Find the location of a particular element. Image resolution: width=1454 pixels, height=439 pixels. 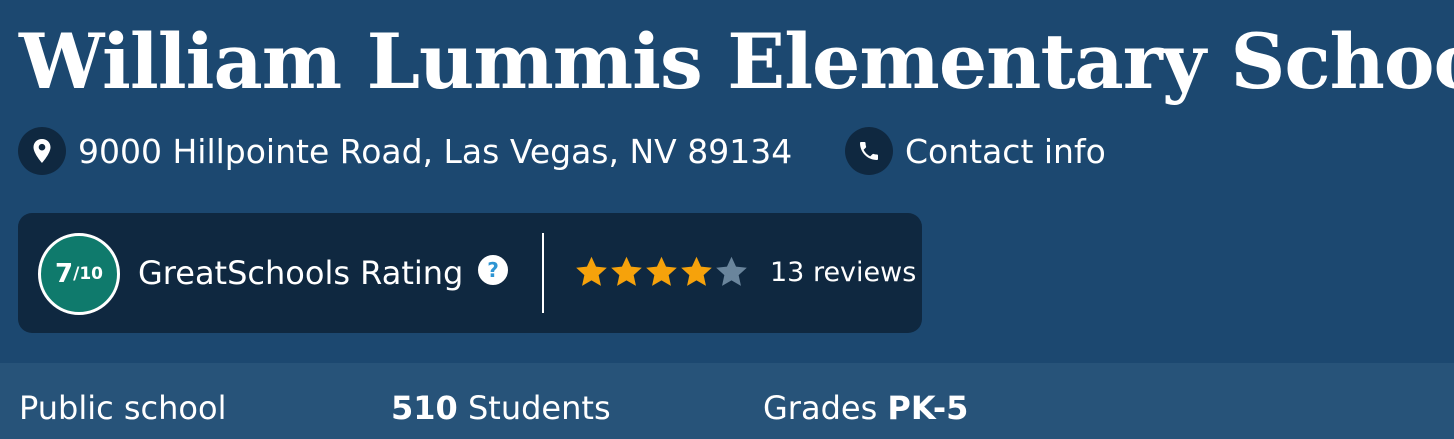

card-divider is located at coordinates (543, 273).